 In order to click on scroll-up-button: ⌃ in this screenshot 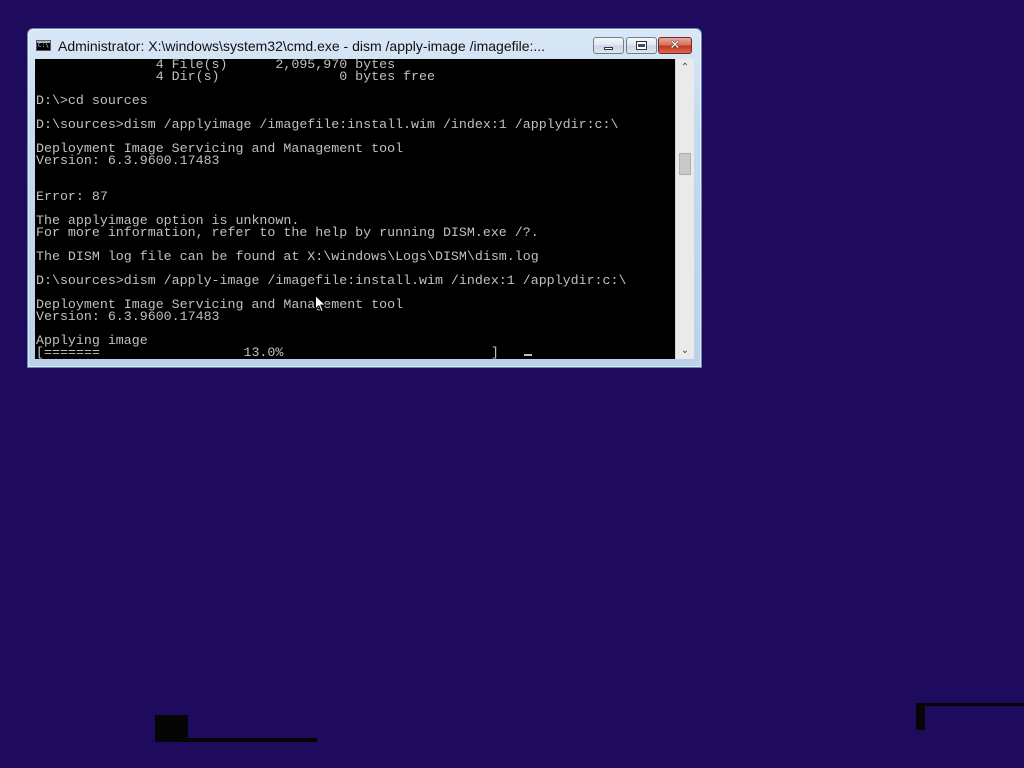, I will do `click(685, 67)`.